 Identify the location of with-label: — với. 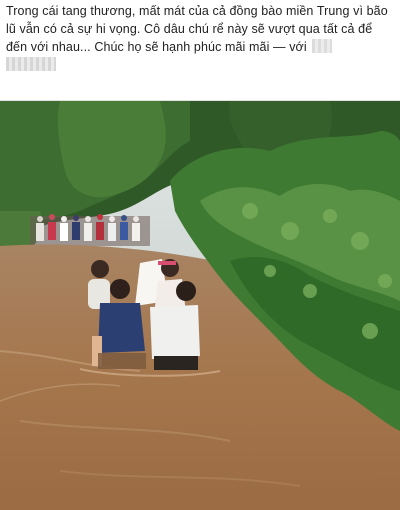
(290, 47).